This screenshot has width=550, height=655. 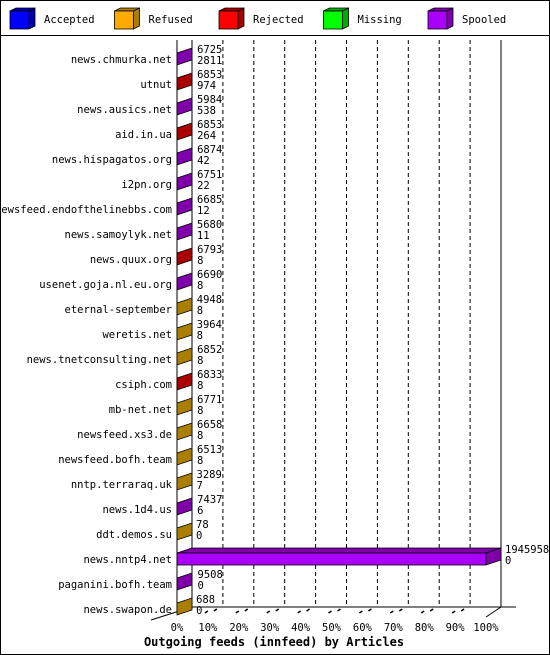 What do you see at coordinates (115, 460) in the screenshot?
I see `row-label: newsfeed.bofh.team` at bounding box center [115, 460].